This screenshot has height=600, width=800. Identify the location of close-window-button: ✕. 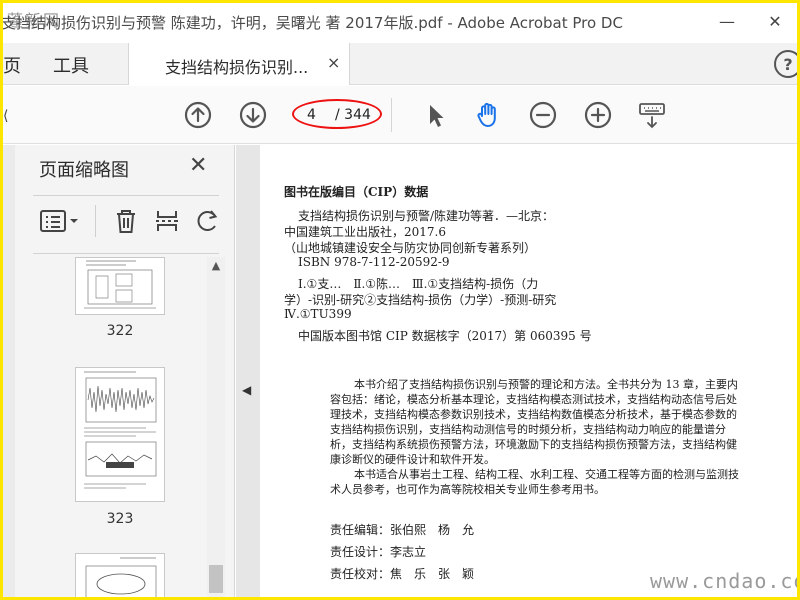
(775, 21).